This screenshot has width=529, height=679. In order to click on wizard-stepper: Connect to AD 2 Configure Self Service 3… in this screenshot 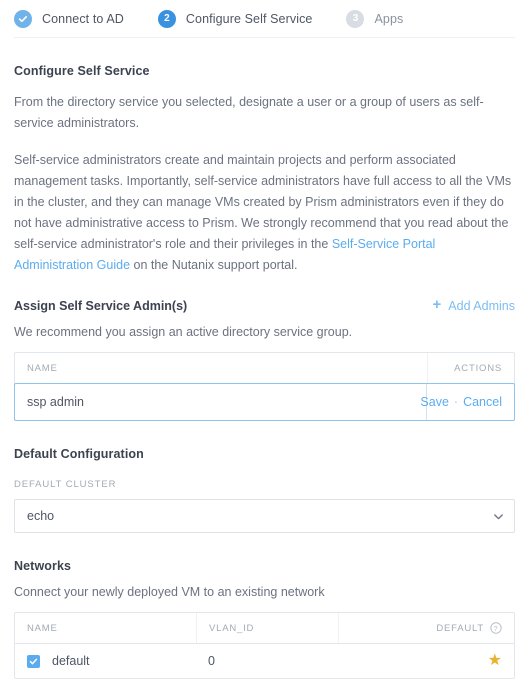, I will do `click(264, 18)`.